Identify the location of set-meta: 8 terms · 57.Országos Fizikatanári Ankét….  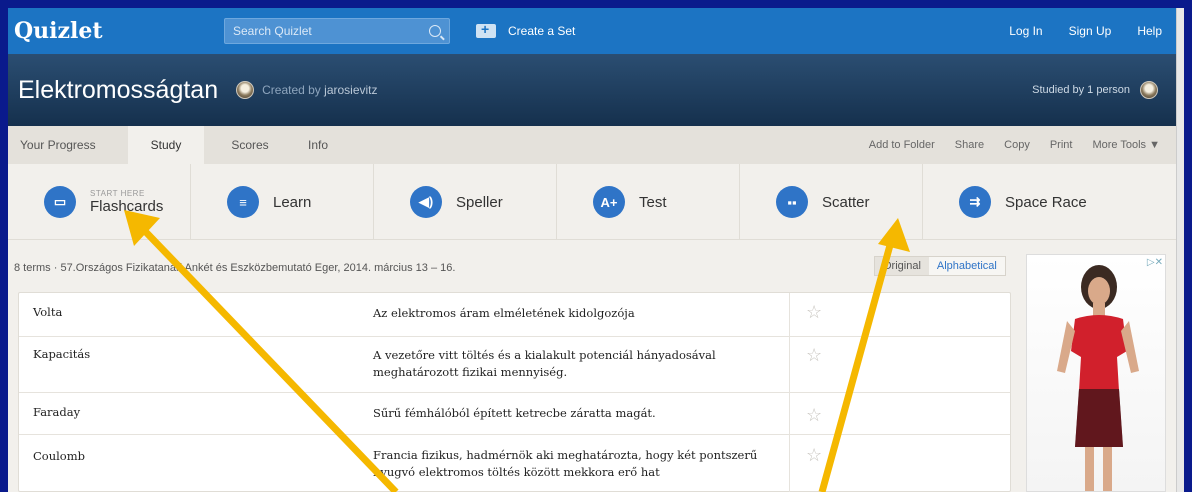
(235, 268).